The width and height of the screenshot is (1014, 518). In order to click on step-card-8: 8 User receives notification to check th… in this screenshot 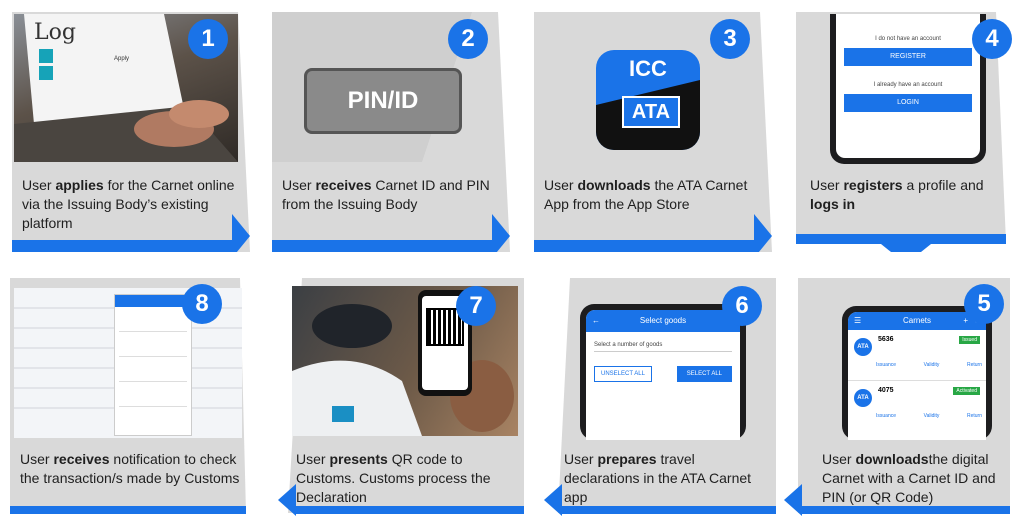, I will do `click(133, 398)`.